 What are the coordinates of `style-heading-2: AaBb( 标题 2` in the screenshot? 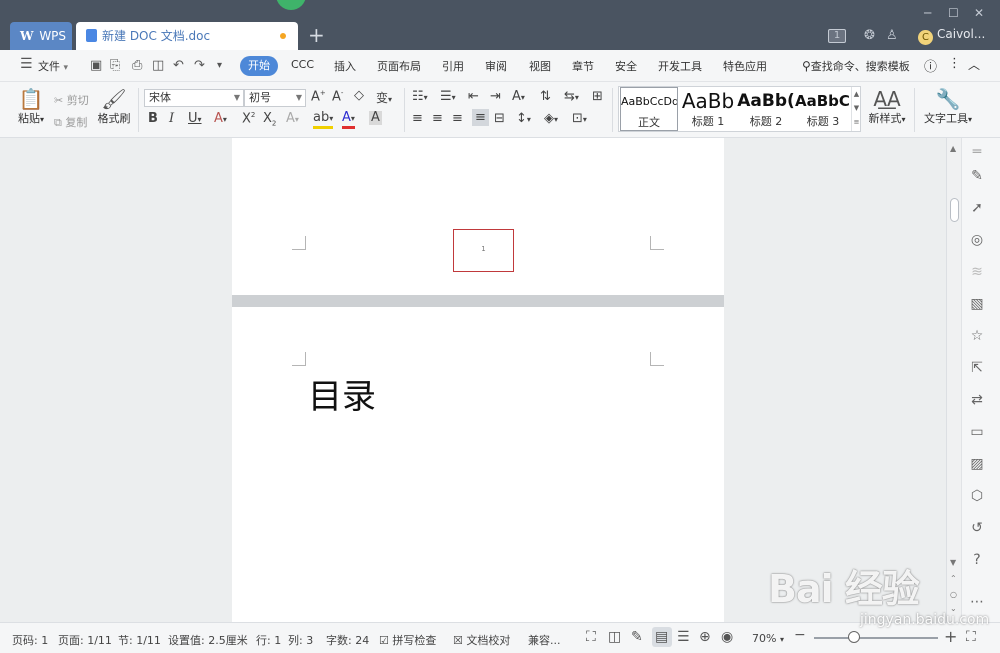 It's located at (766, 109).